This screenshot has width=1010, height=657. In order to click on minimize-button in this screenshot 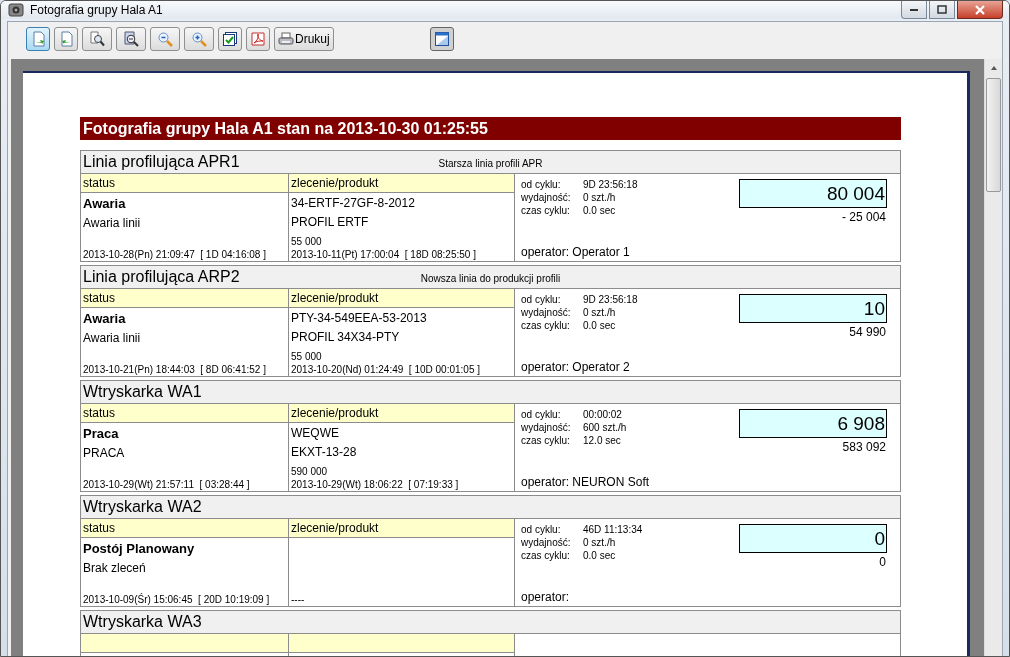, I will do `click(914, 10)`.